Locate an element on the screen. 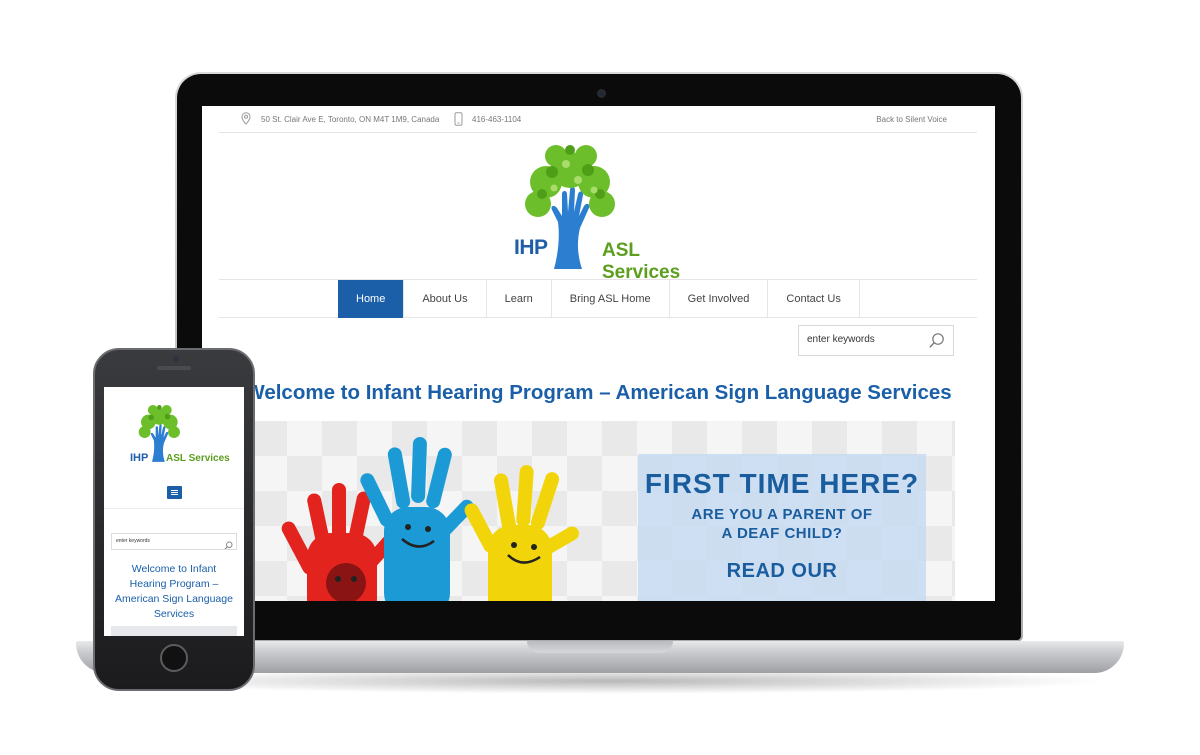  search-box is located at coordinates (876, 340).